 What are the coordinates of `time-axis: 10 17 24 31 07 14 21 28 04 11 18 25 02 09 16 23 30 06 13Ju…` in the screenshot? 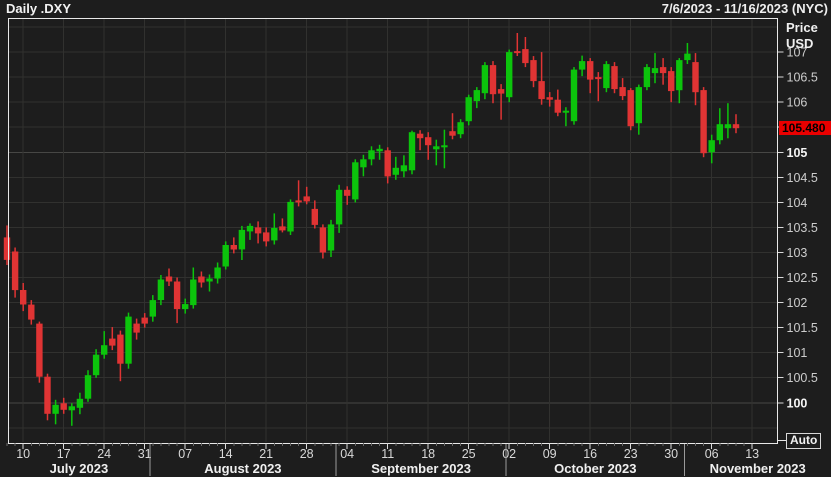 It's located at (406, 459).